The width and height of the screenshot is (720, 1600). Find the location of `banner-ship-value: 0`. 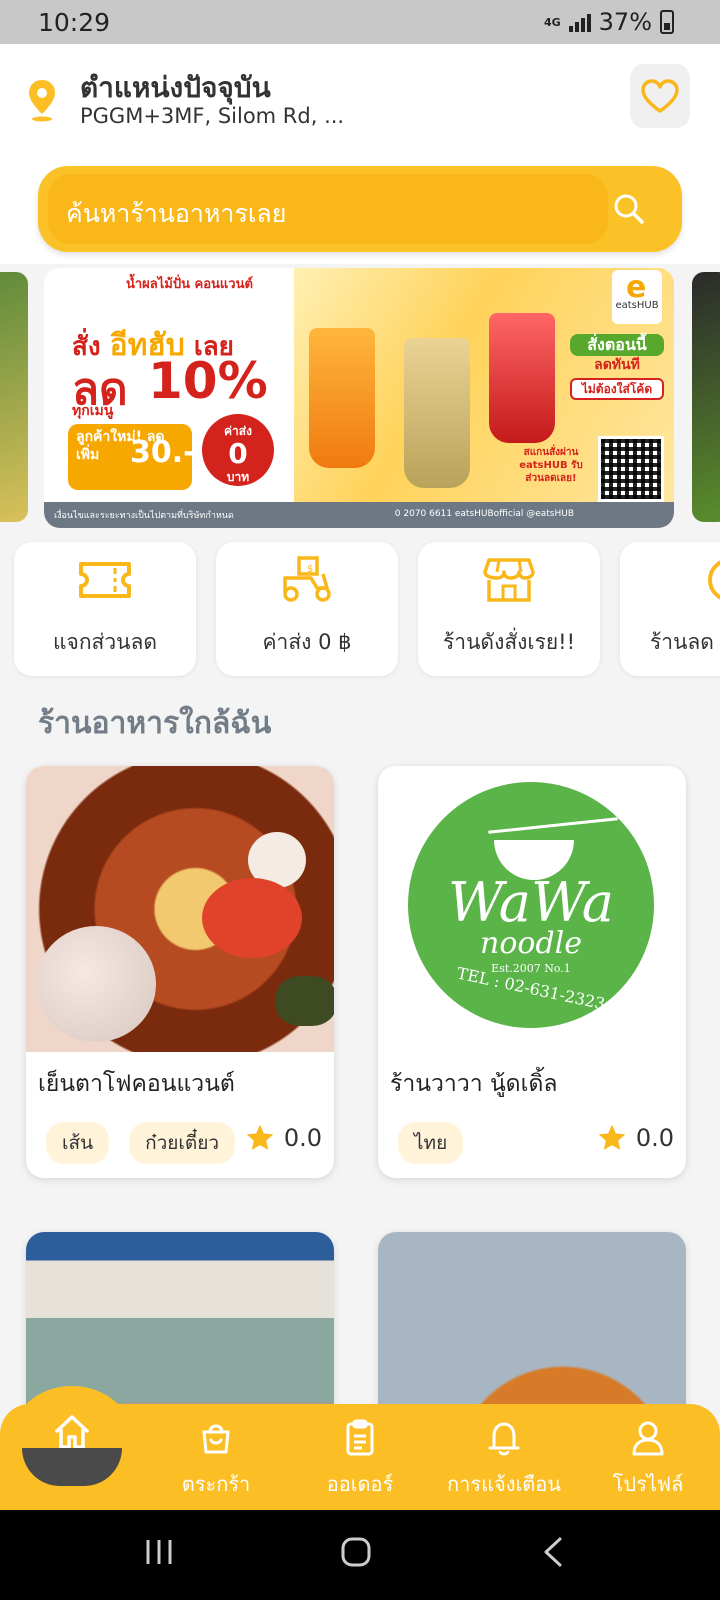

banner-ship-value: 0 is located at coordinates (238, 453).